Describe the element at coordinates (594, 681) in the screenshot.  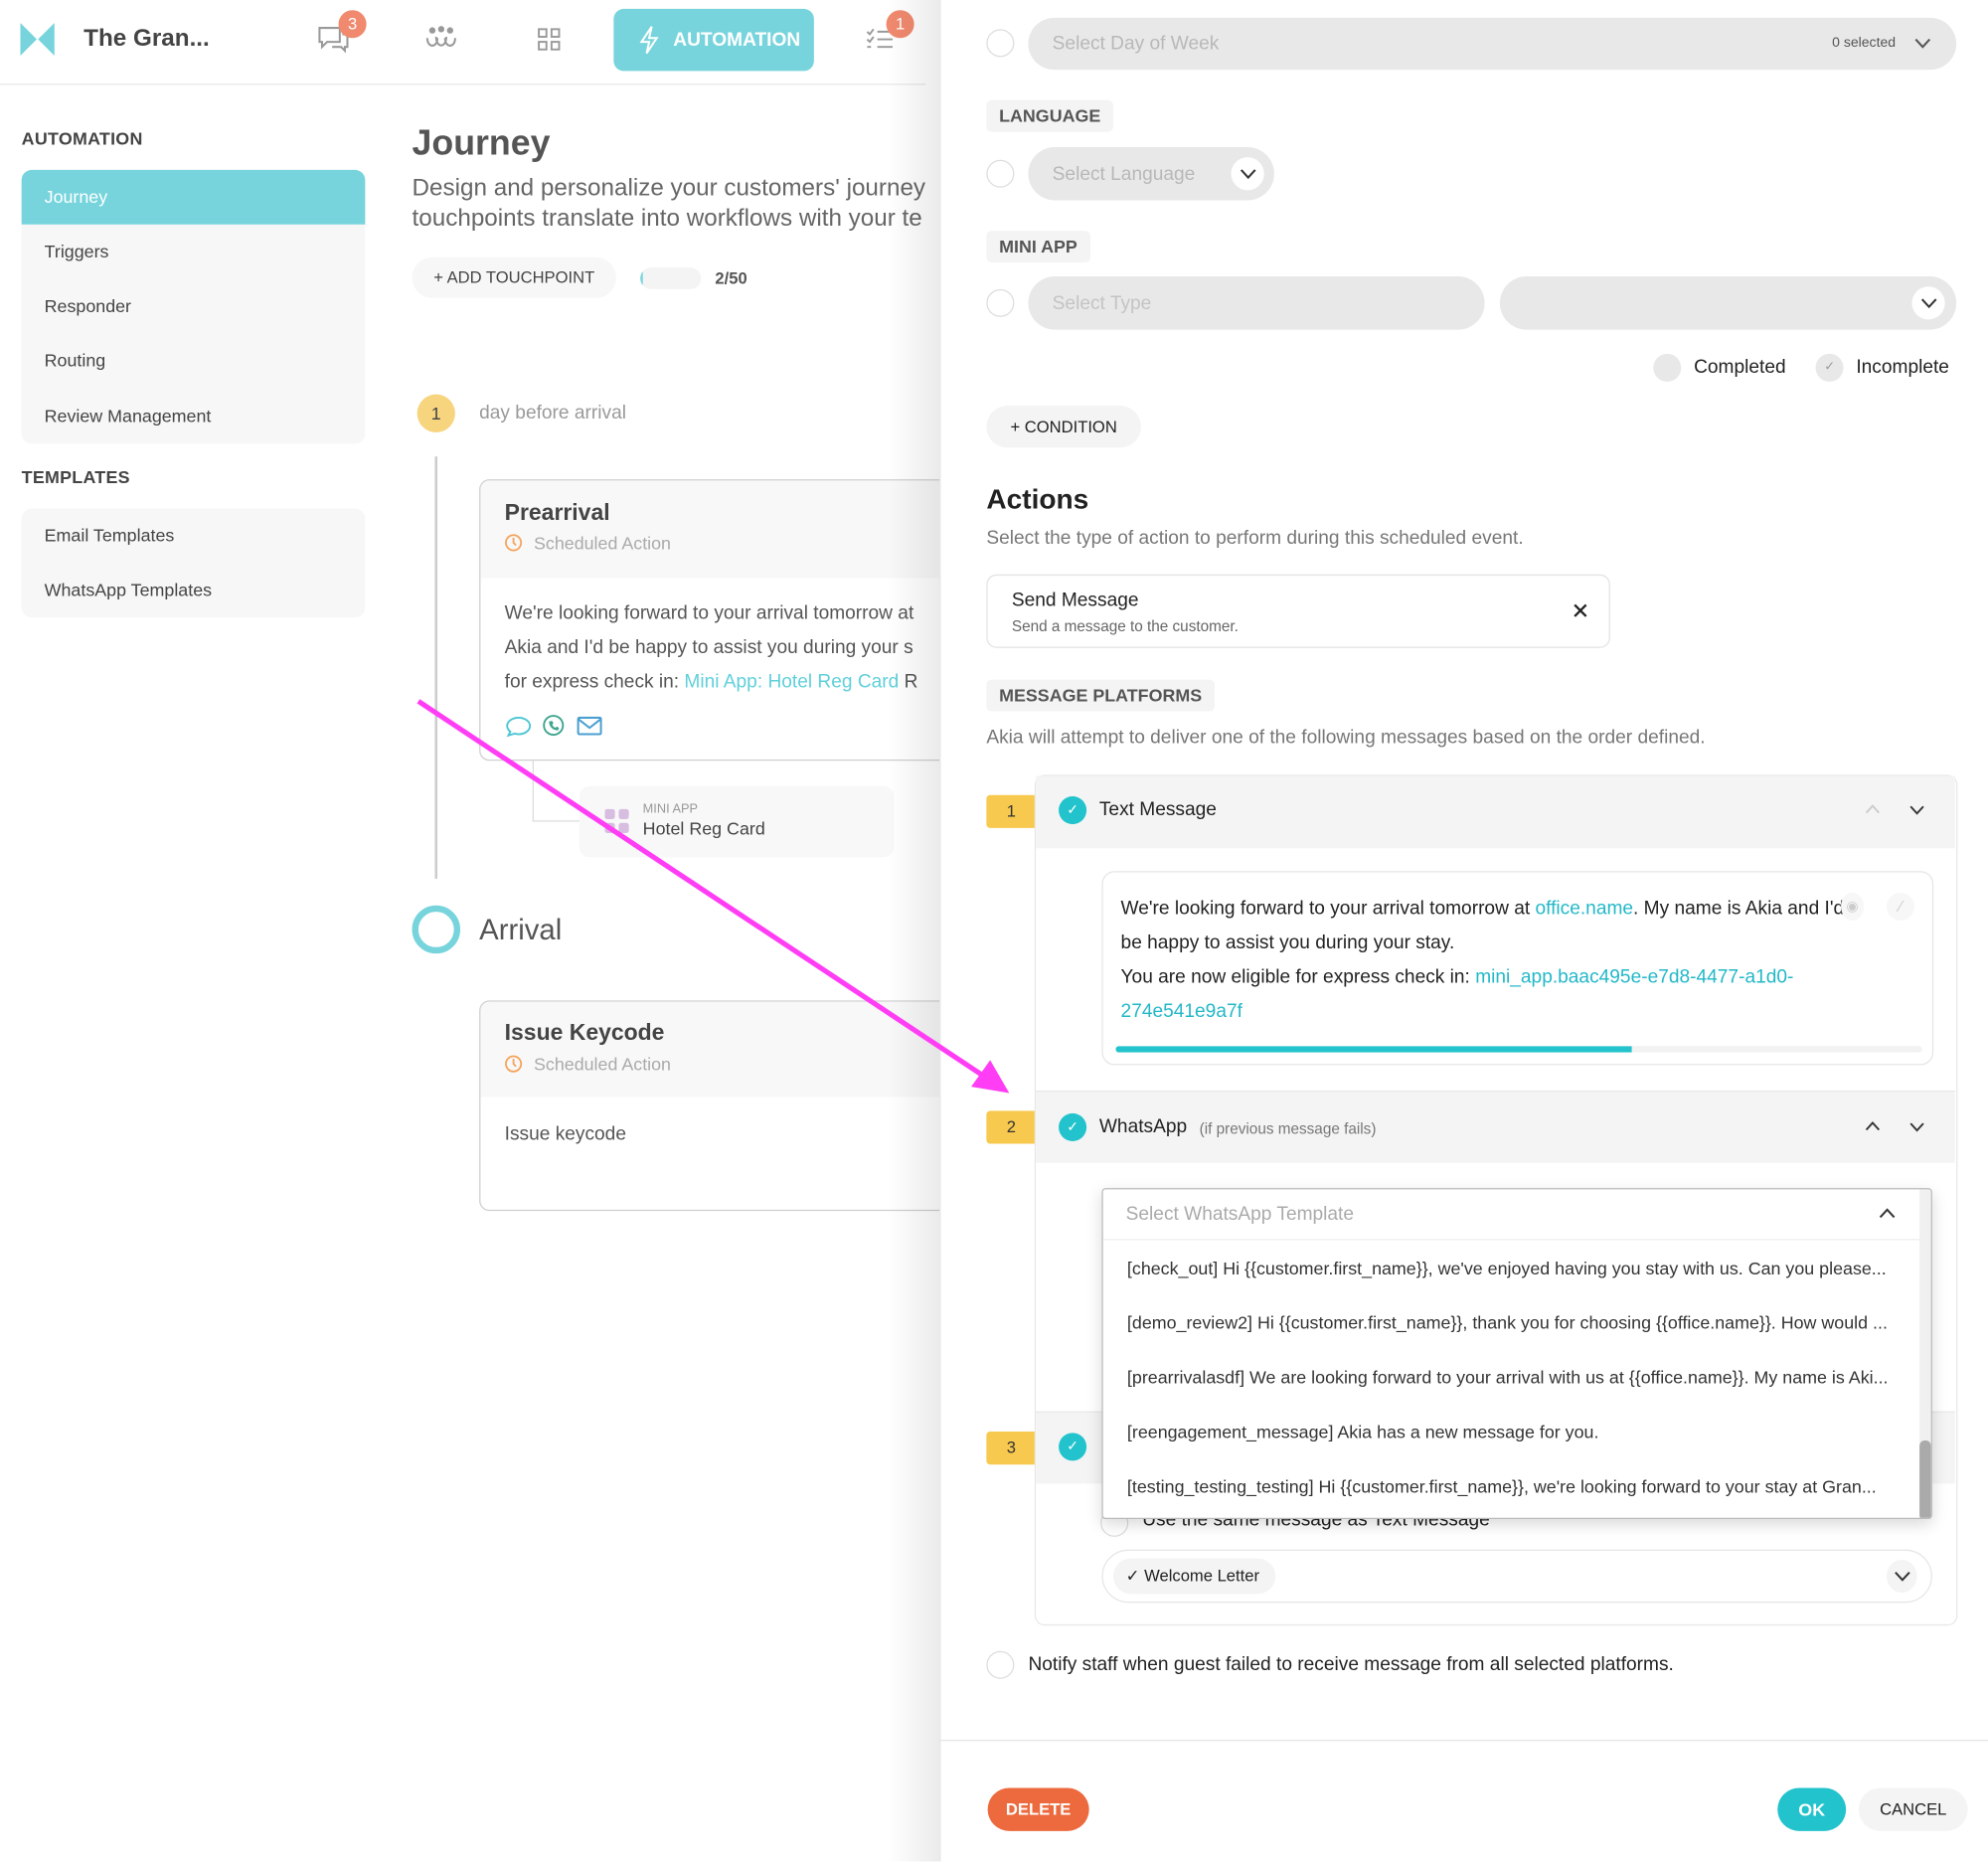
I see `text: for express check in:` at that location.